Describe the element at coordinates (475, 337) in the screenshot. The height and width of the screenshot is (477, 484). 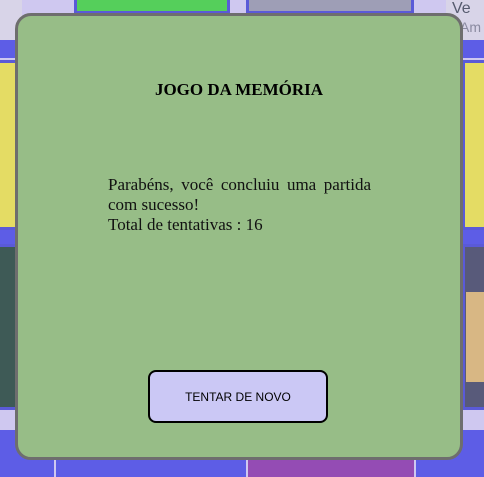
I see `memory-card-image` at that location.